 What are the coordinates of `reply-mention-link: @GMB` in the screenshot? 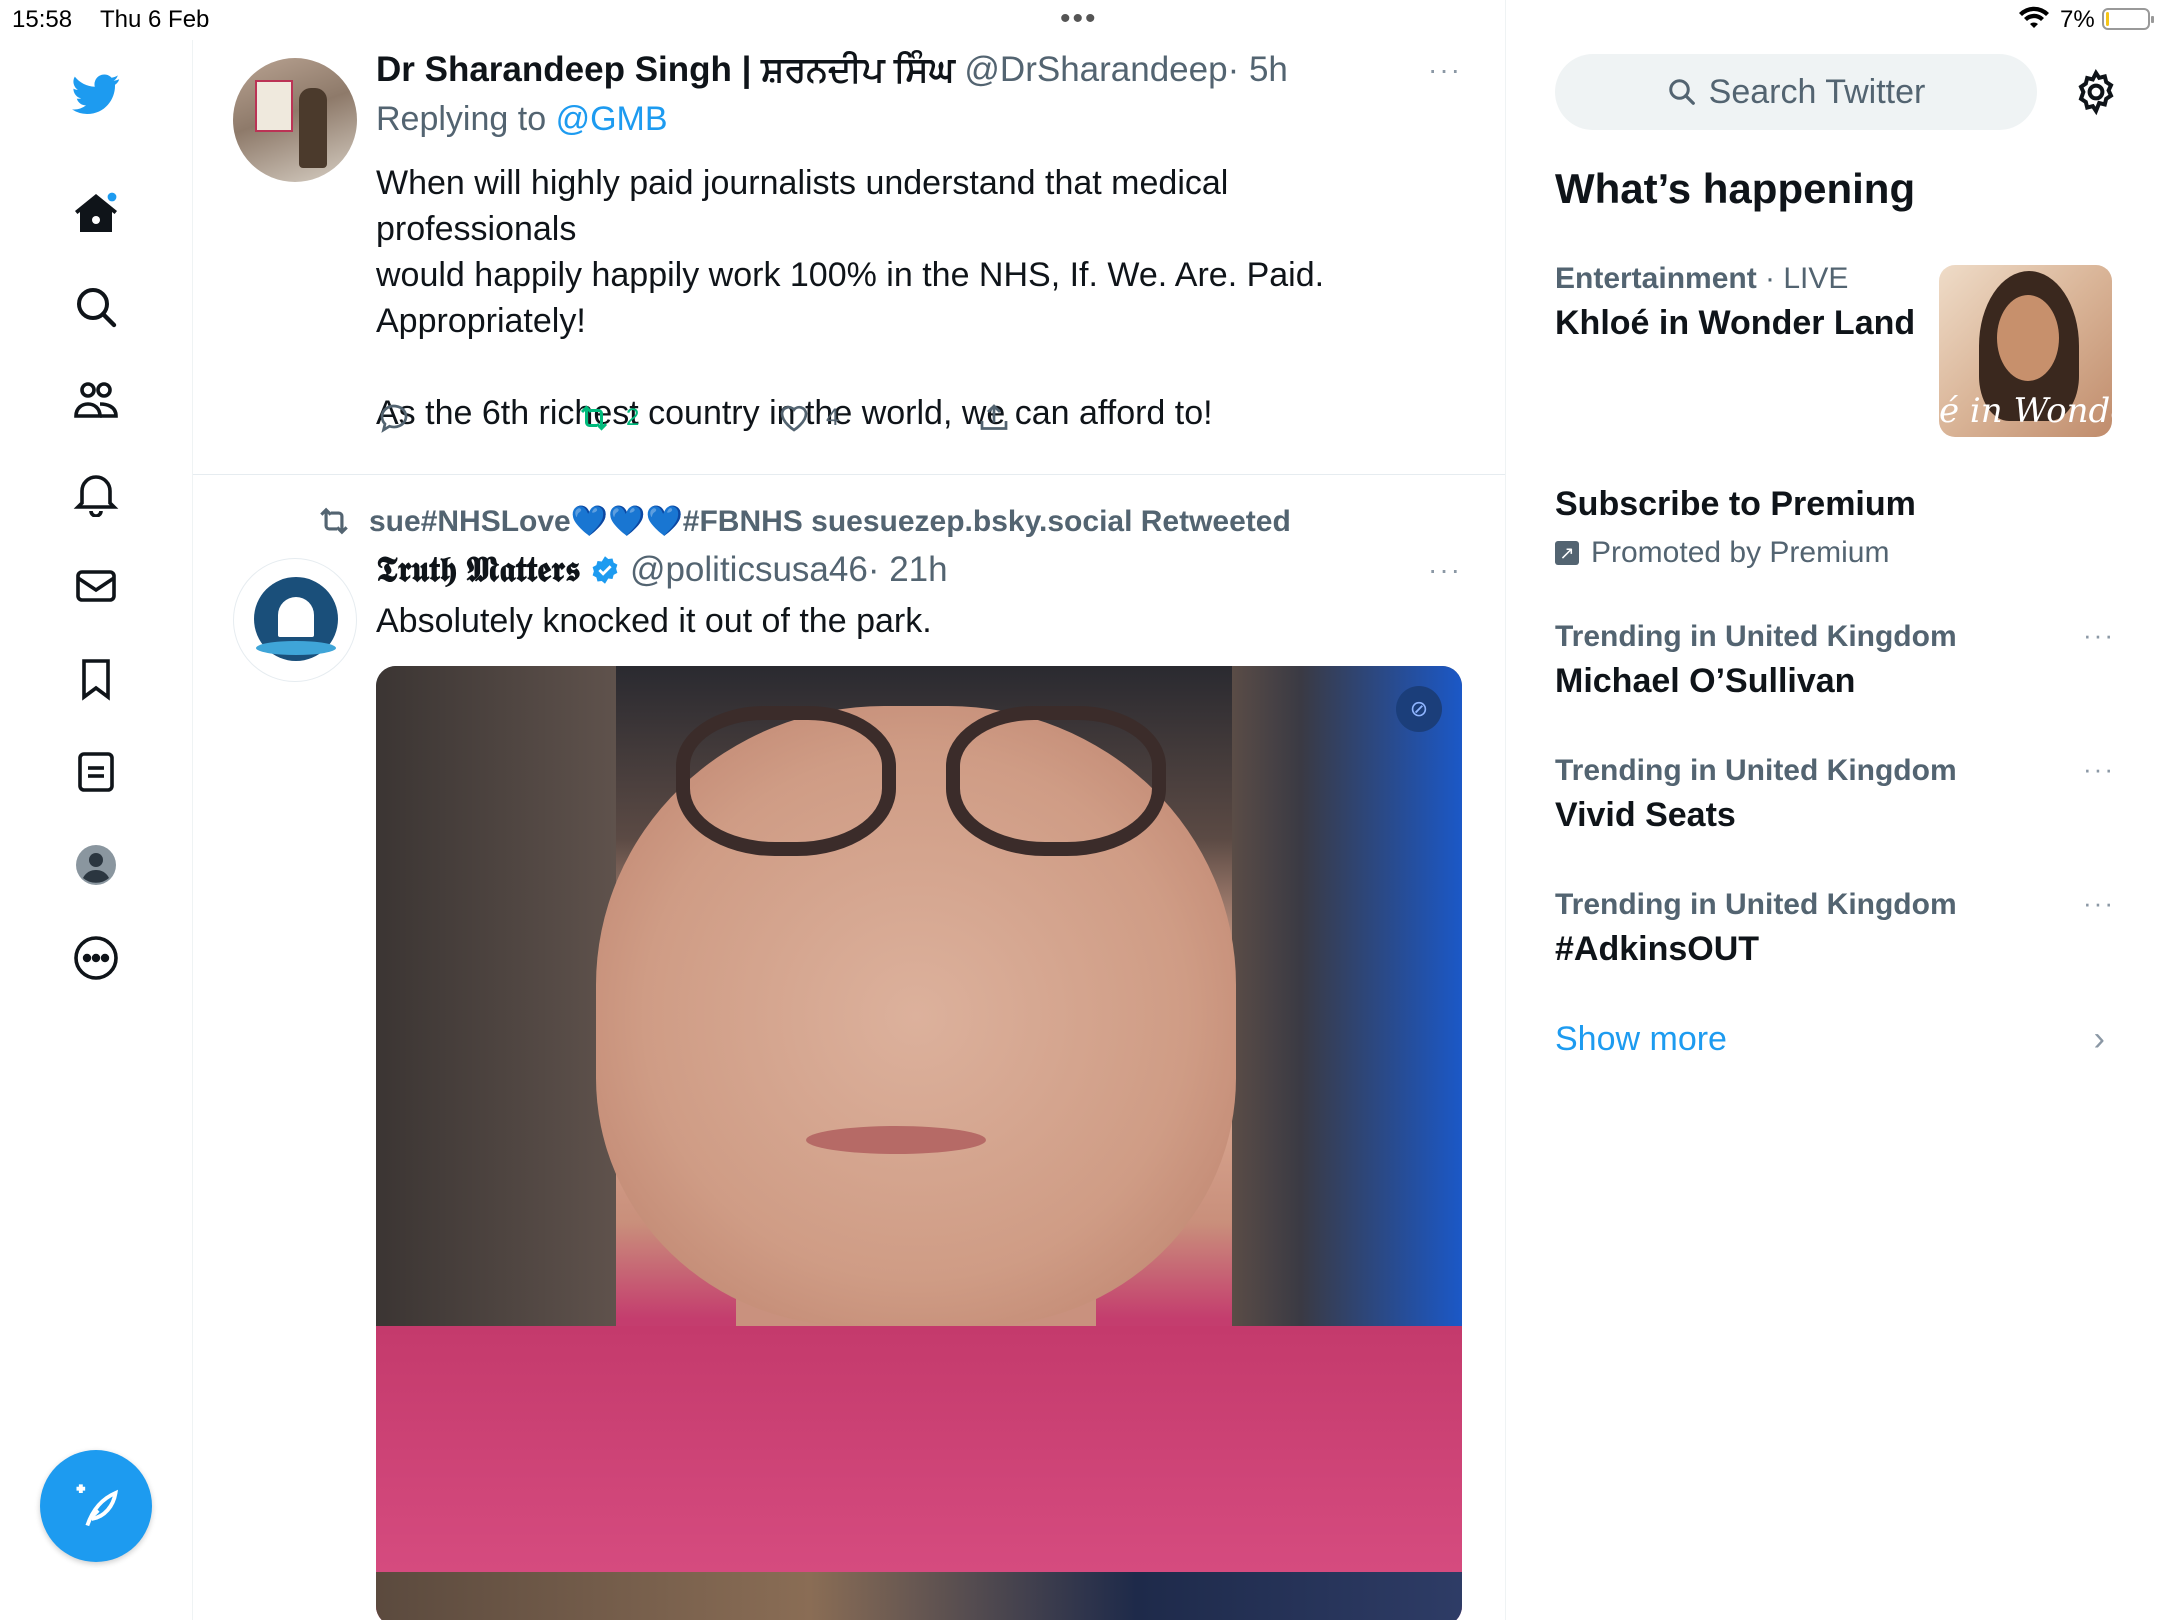 It's located at (612, 119).